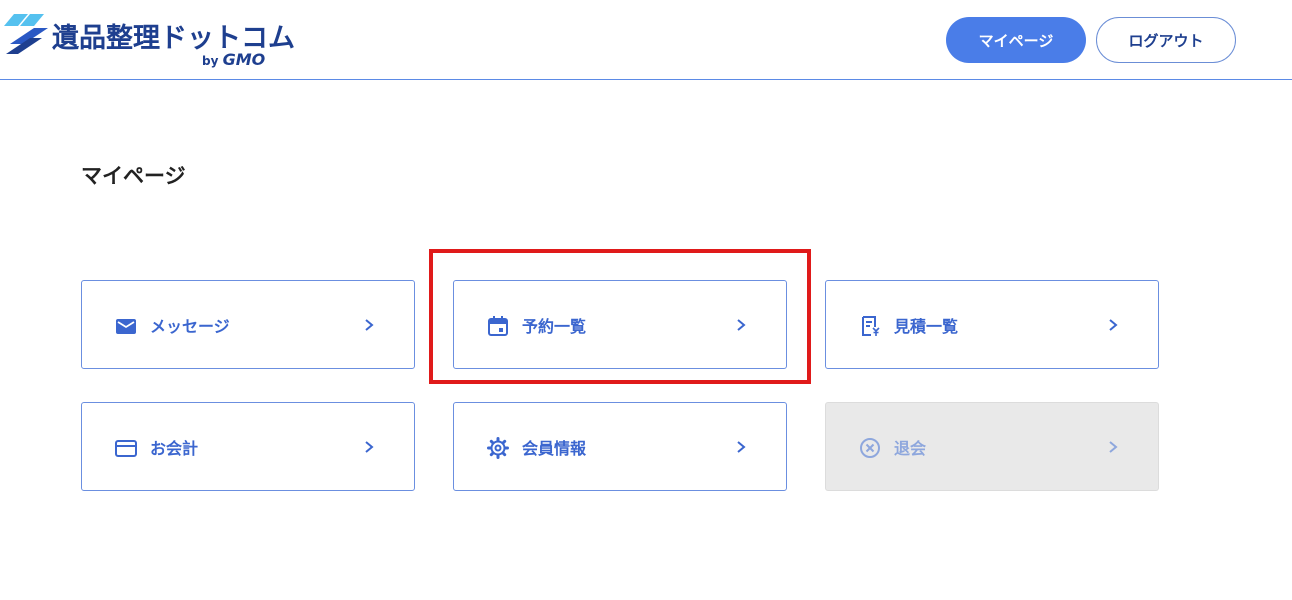 Image resolution: width=1292 pixels, height=600 pixels. I want to click on receipt-icon, so click(871, 326).